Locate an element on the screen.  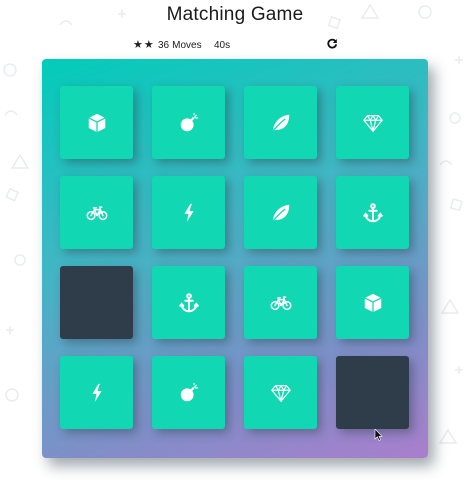
timer-unit: s is located at coordinates (228, 45).